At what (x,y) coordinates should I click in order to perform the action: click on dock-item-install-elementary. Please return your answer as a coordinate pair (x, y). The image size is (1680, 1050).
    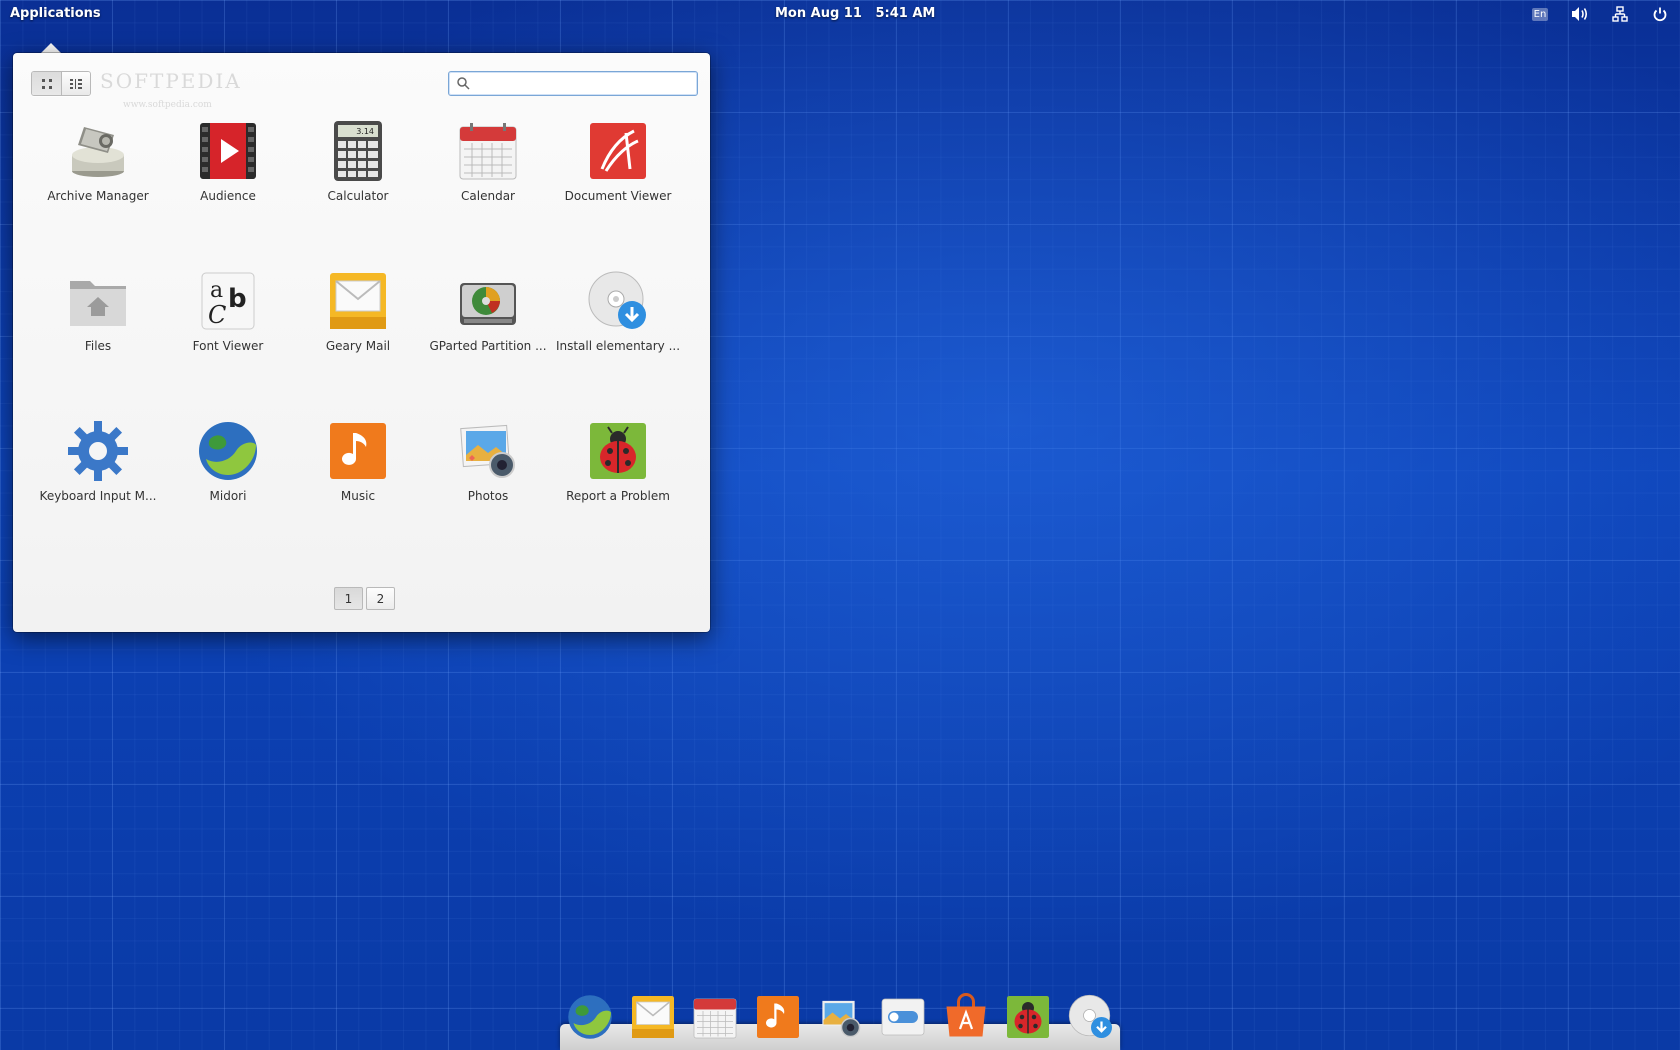
    Looking at the image, I should click on (1091, 1017).